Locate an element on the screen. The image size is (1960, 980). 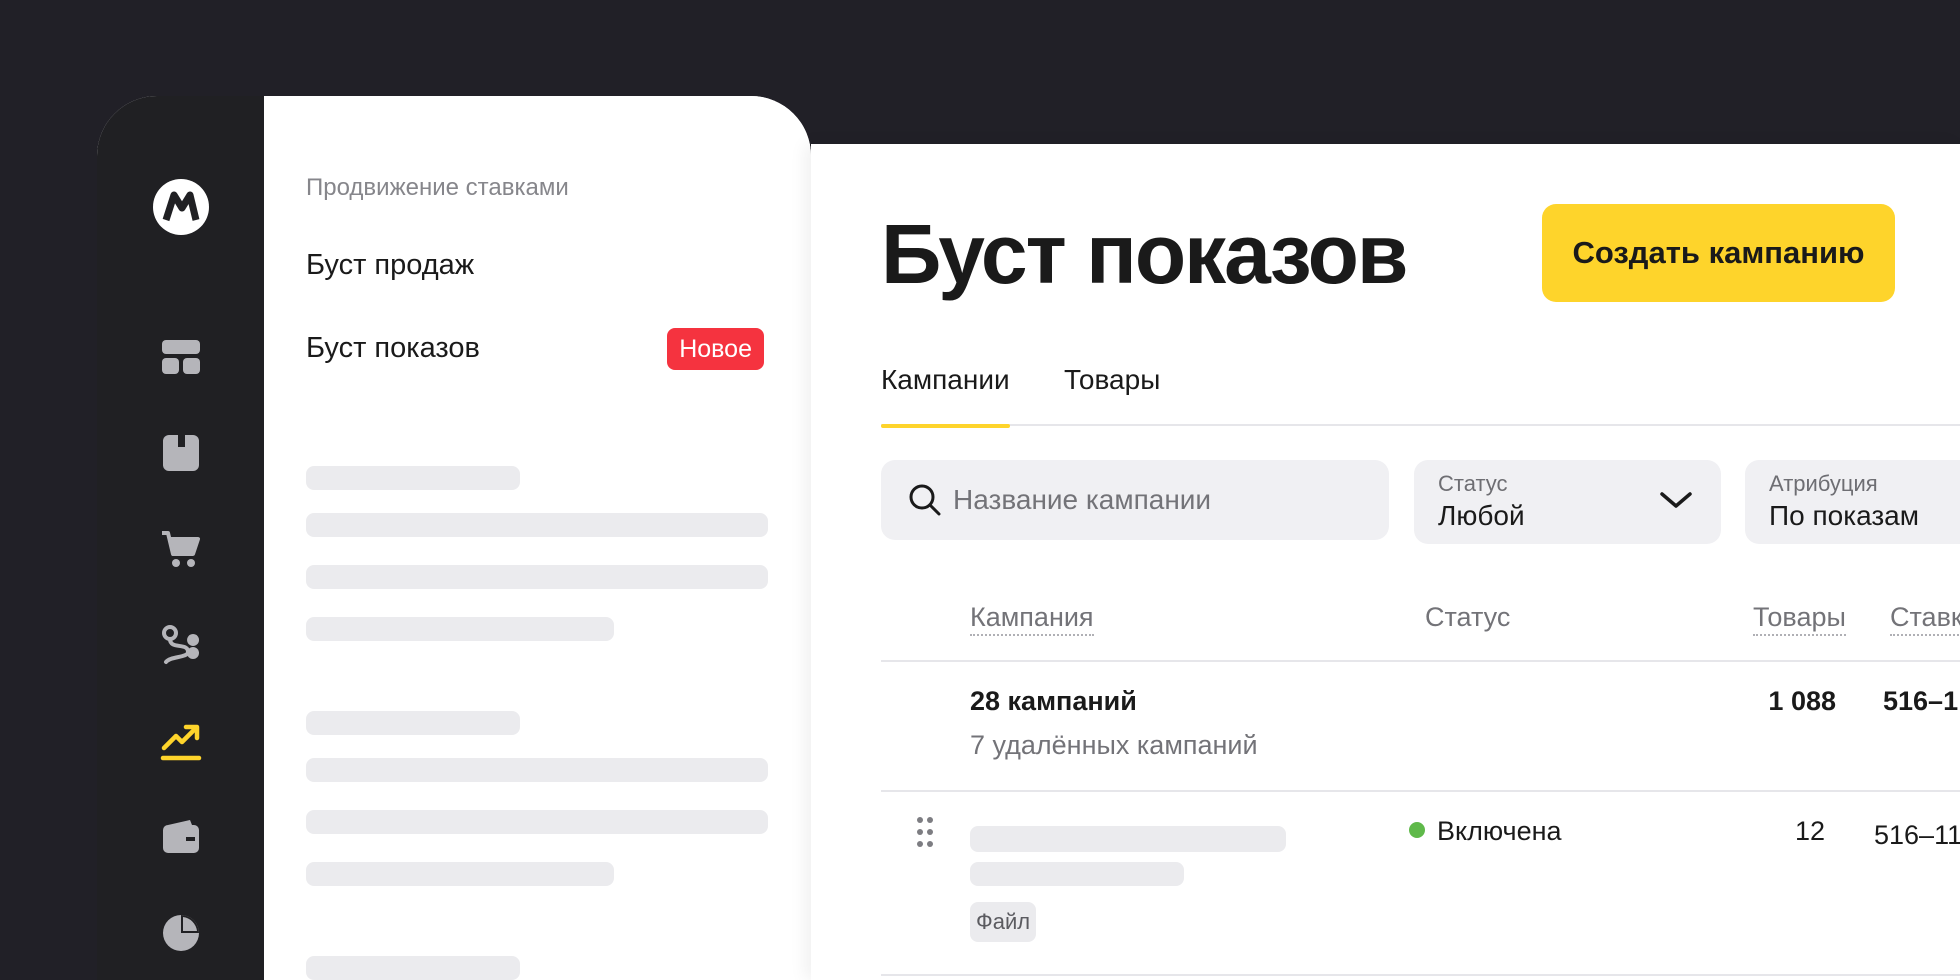
status-select: Статус Любой is located at coordinates (1567, 502).